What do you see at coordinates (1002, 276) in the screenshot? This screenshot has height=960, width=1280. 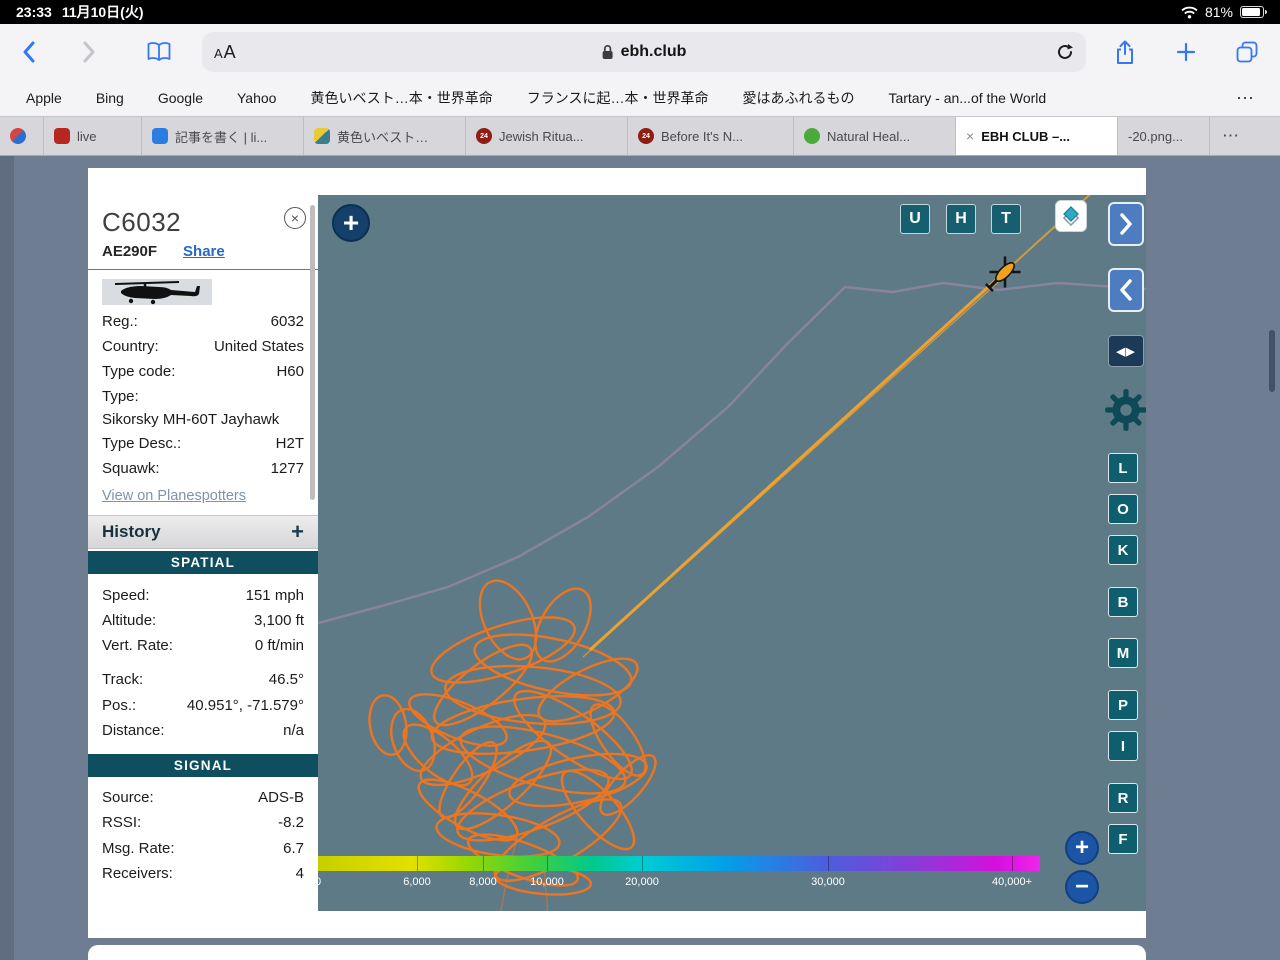 I see `helicopter-marker` at bounding box center [1002, 276].